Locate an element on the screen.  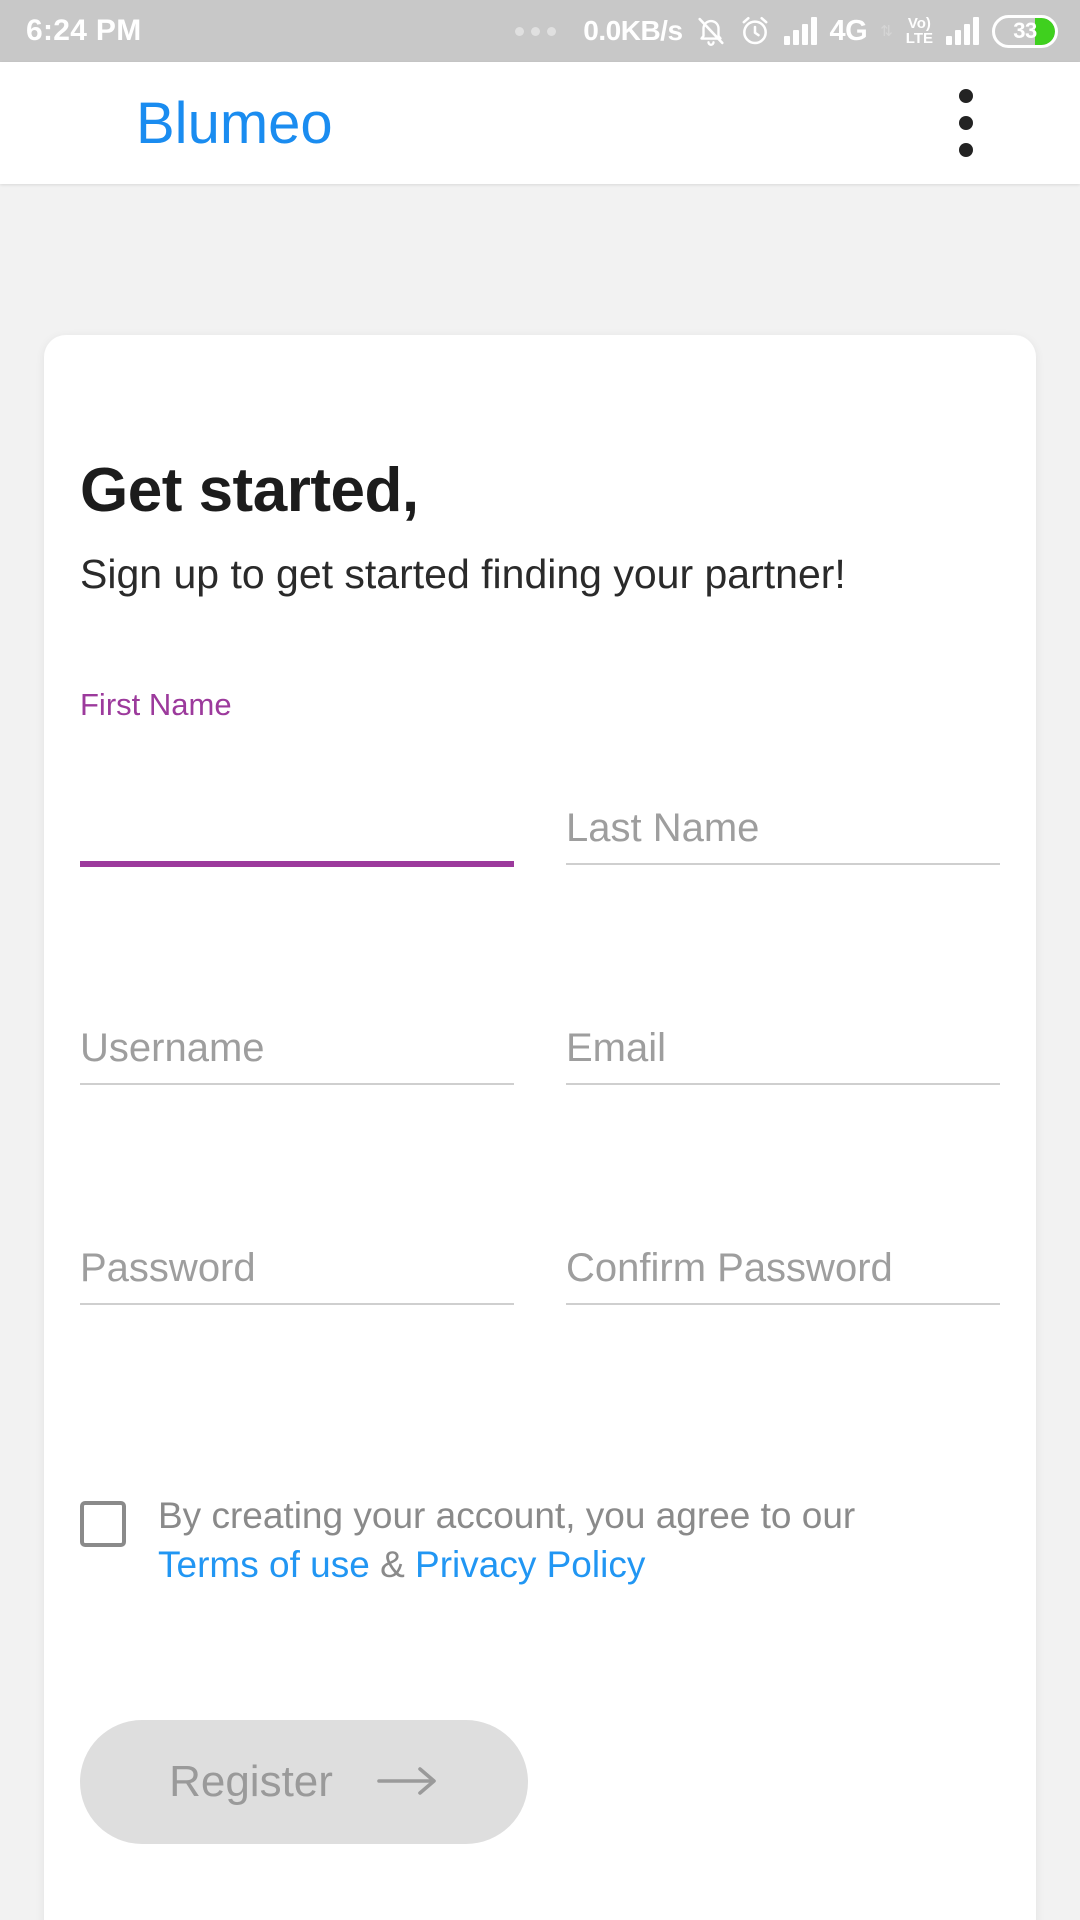
battery-percent-text: 33 is located at coordinates (1025, 30).